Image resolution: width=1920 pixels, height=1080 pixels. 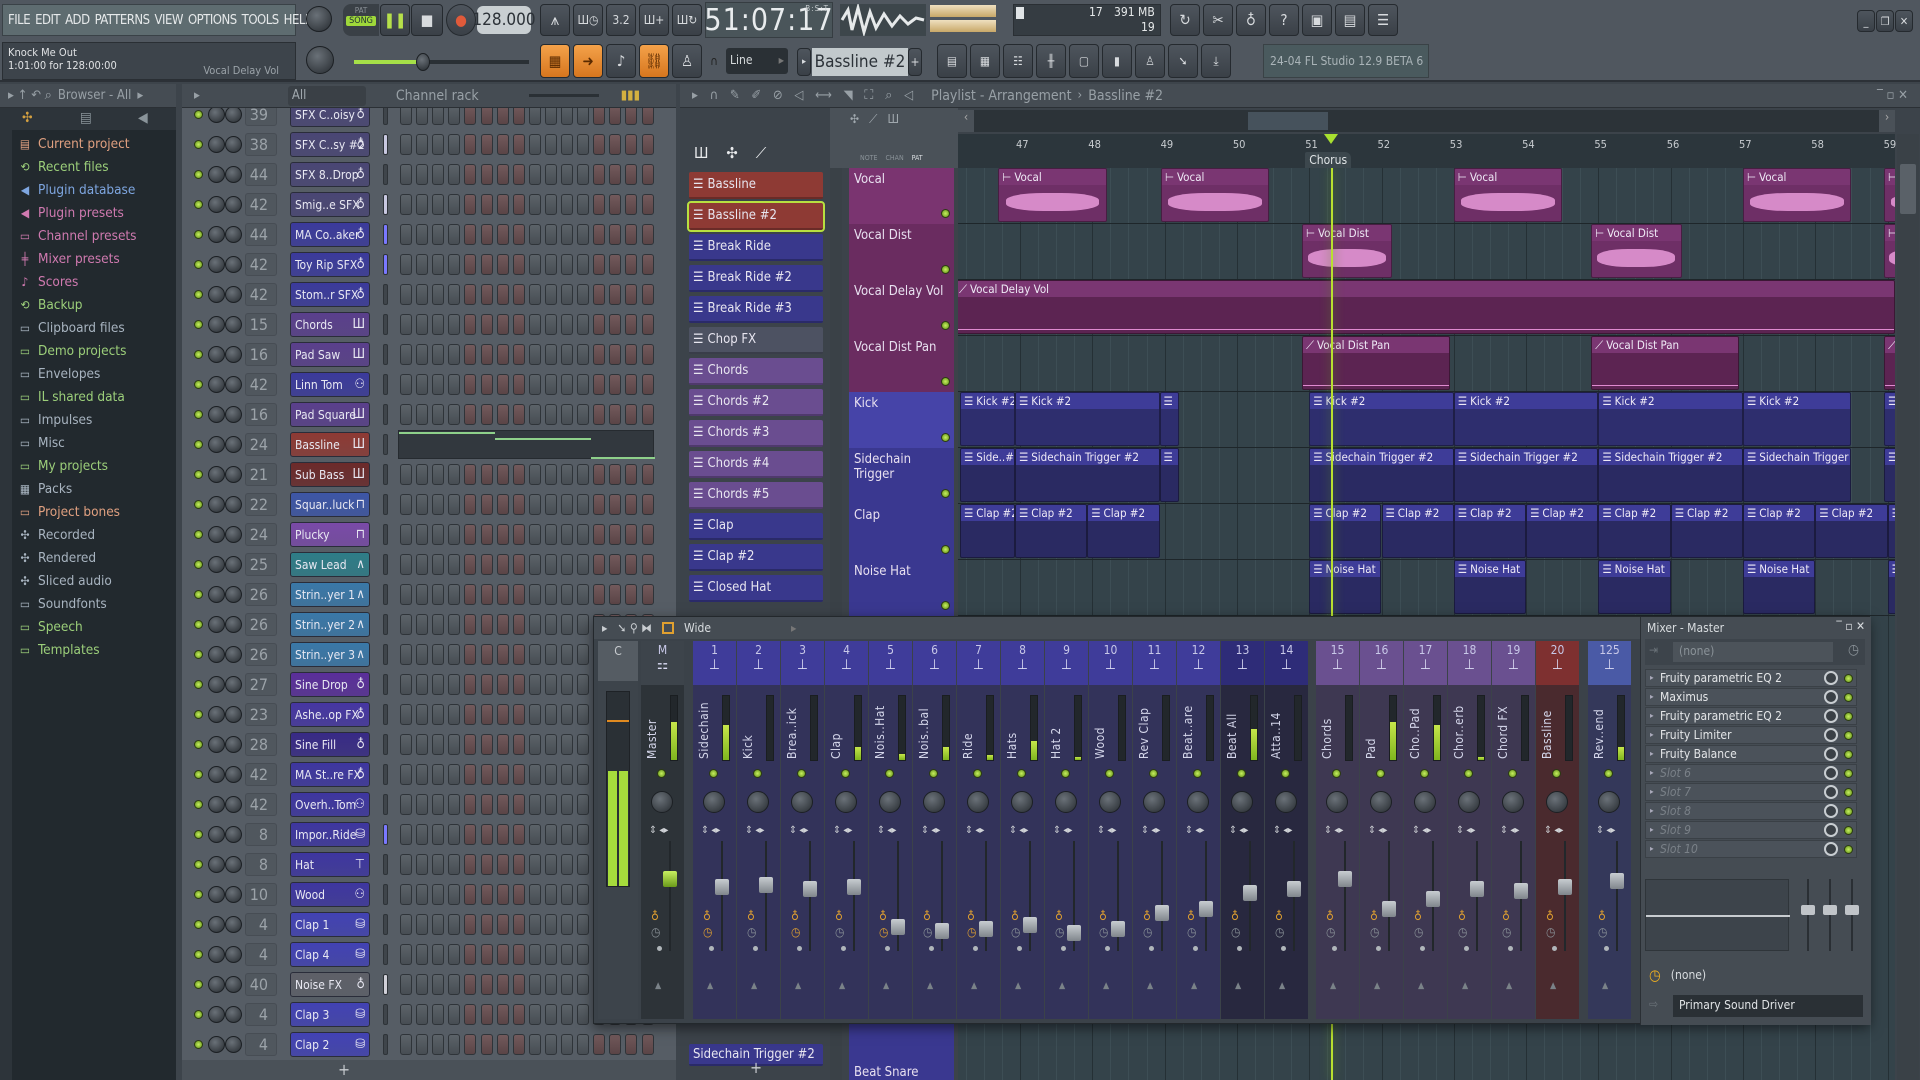 What do you see at coordinates (330, 174) in the screenshot?
I see `channel-button: SFX 8..Drop ♁` at bounding box center [330, 174].